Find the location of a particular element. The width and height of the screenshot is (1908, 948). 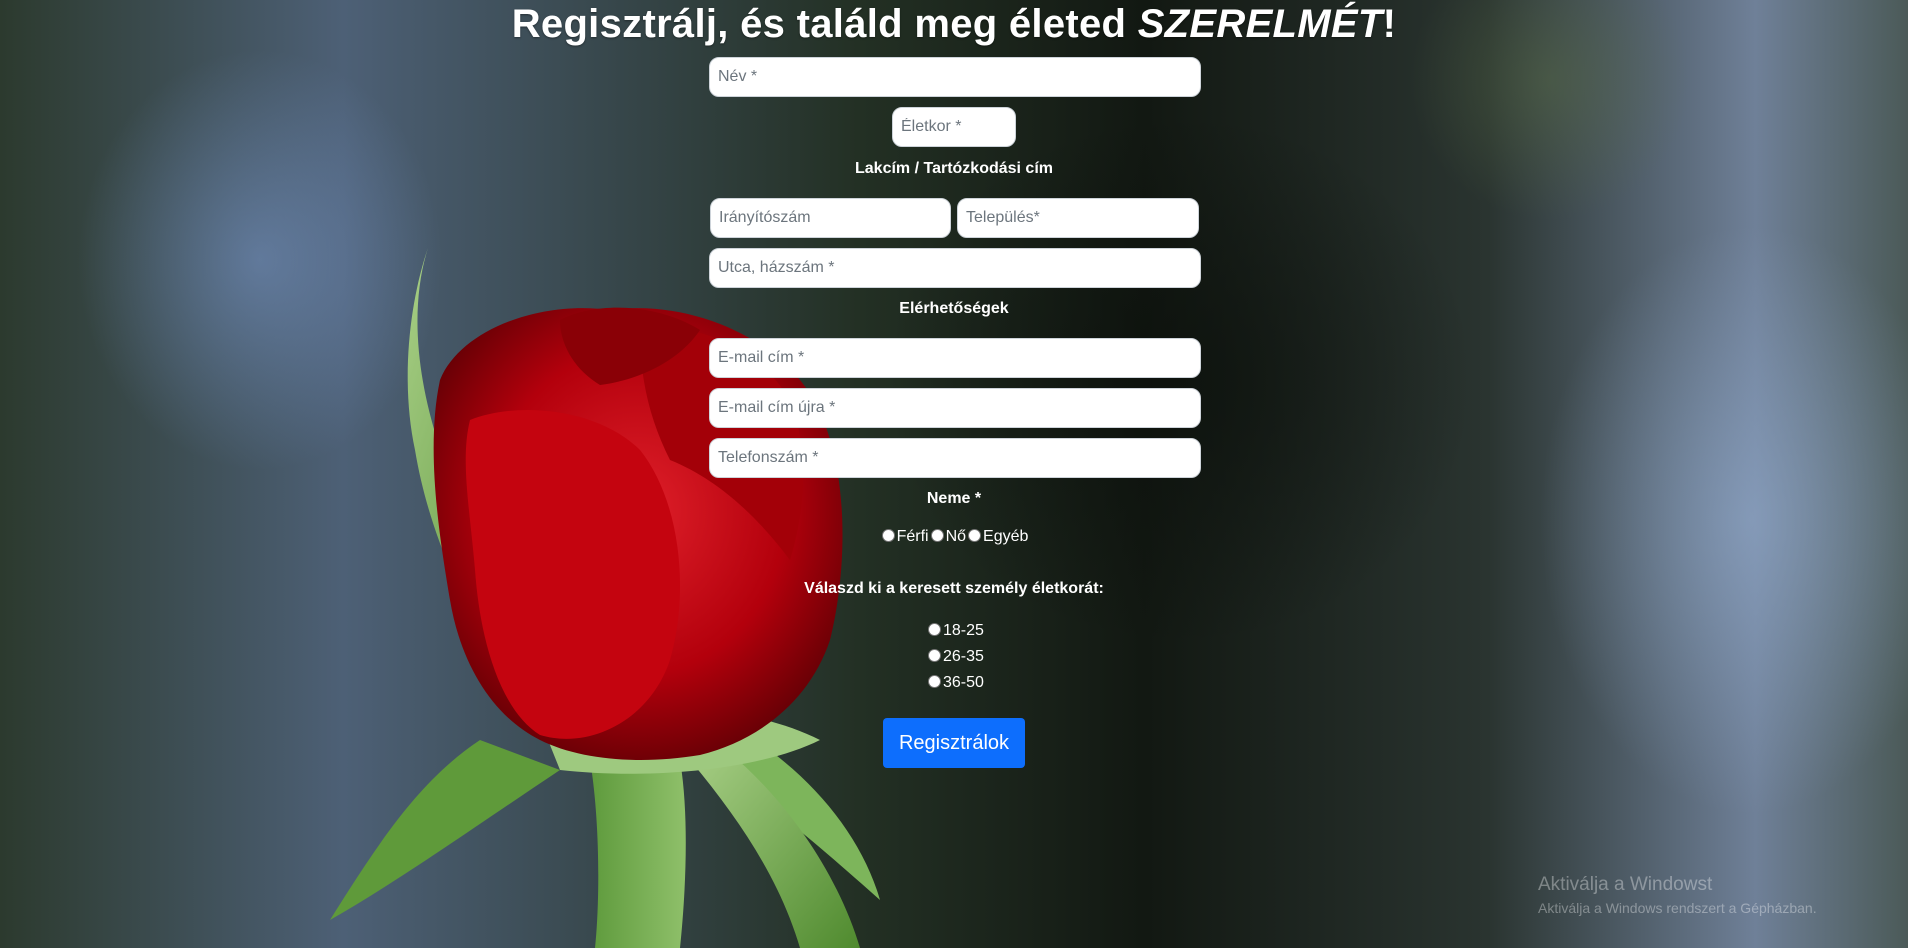

watermark-title: Aktiválja a Windowst is located at coordinates (1625, 884).